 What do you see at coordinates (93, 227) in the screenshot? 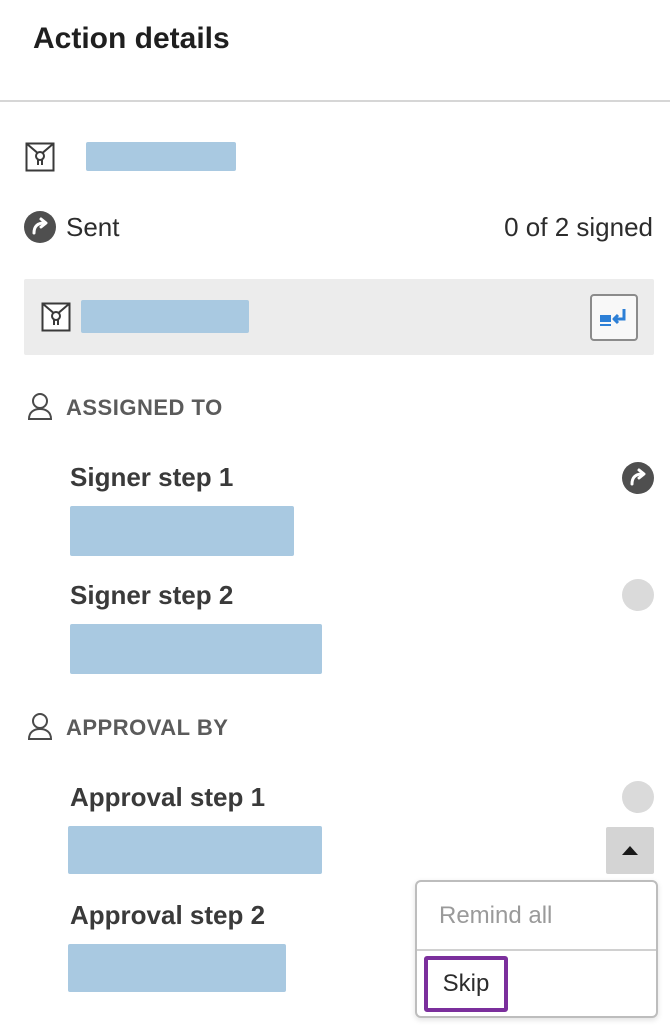
I see `status-text: Sent` at bounding box center [93, 227].